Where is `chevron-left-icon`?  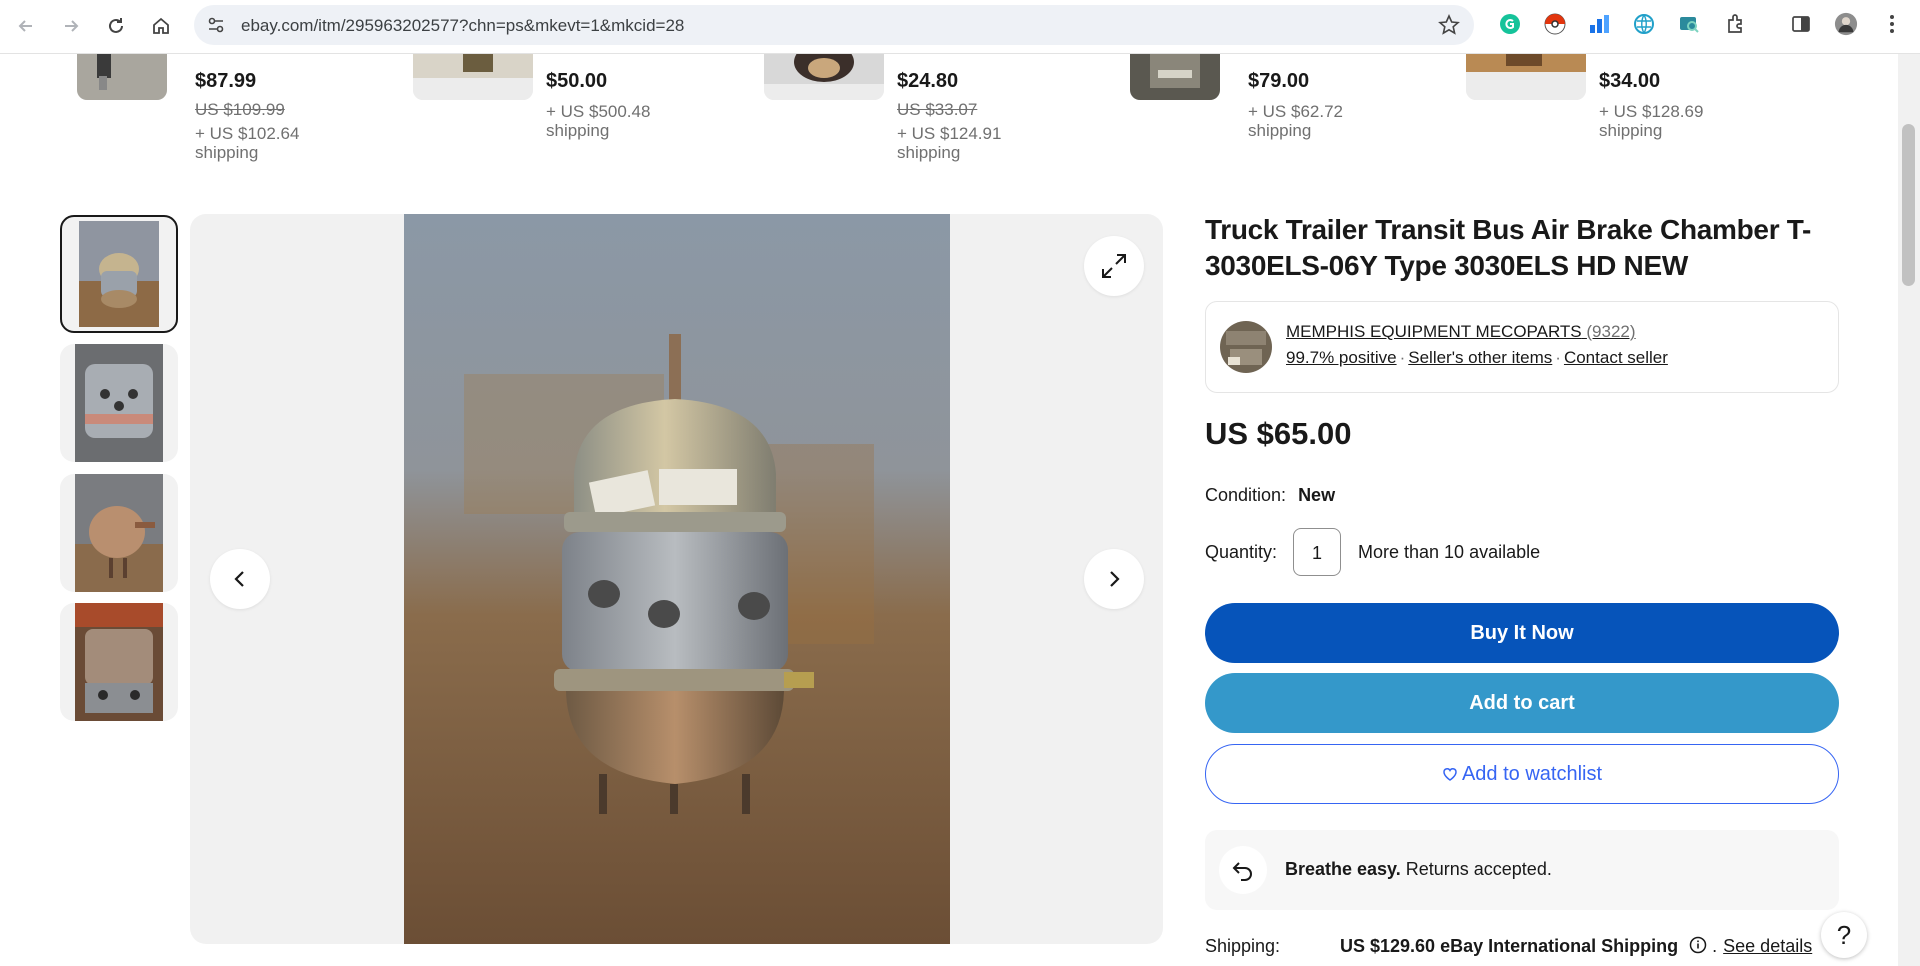
chevron-left-icon is located at coordinates (239, 579).